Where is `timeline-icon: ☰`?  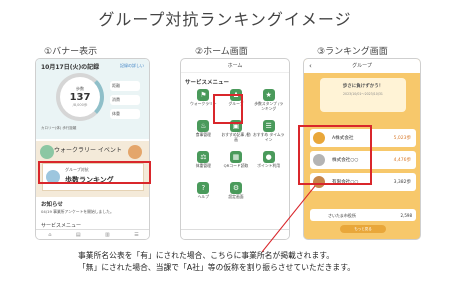
timeline-icon: ☰ is located at coordinates (268, 126).